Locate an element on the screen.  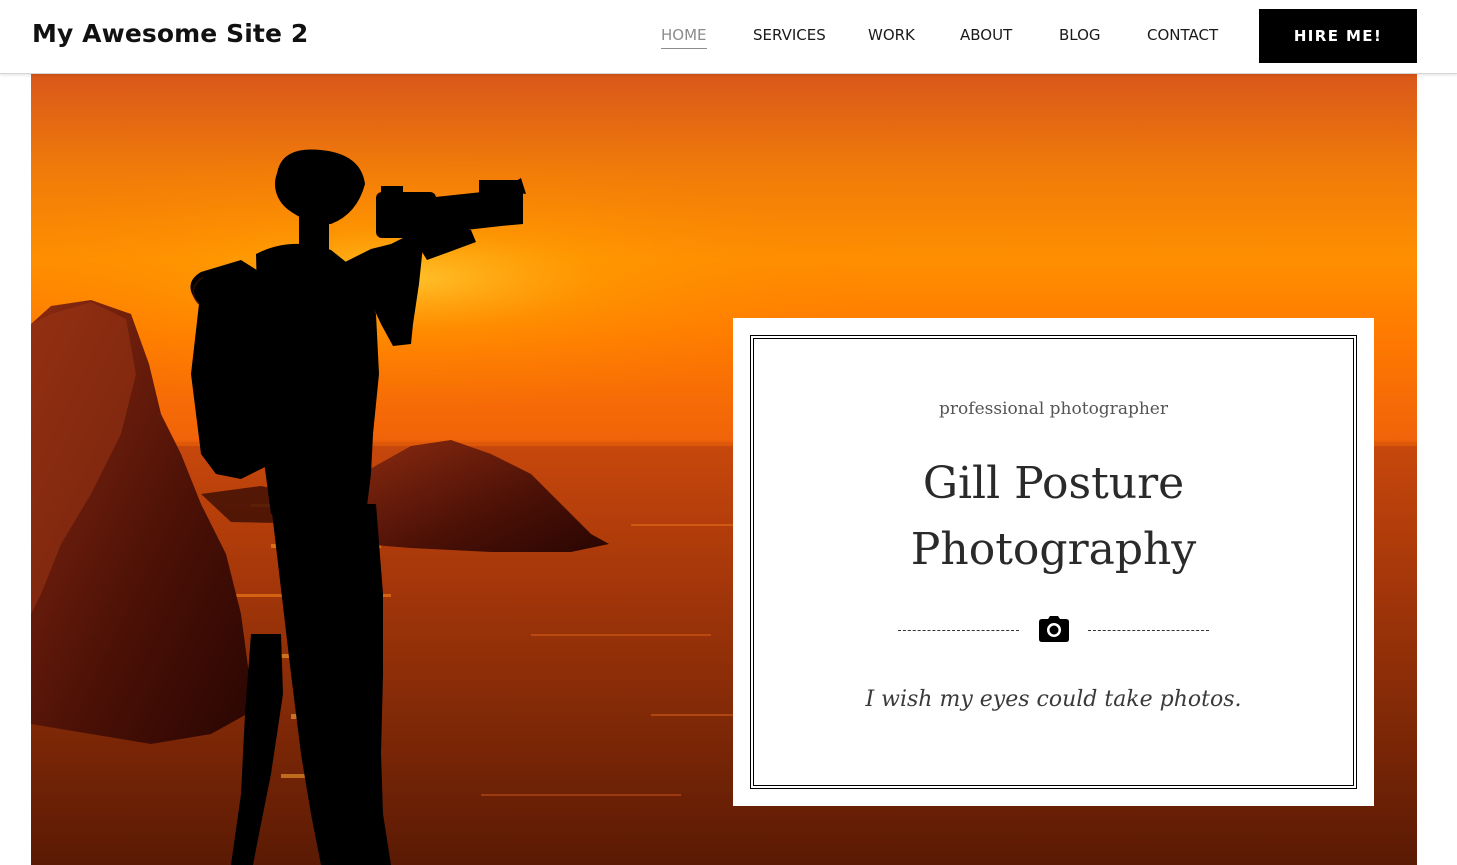
nav-item-work: WORK is located at coordinates (891, 35).